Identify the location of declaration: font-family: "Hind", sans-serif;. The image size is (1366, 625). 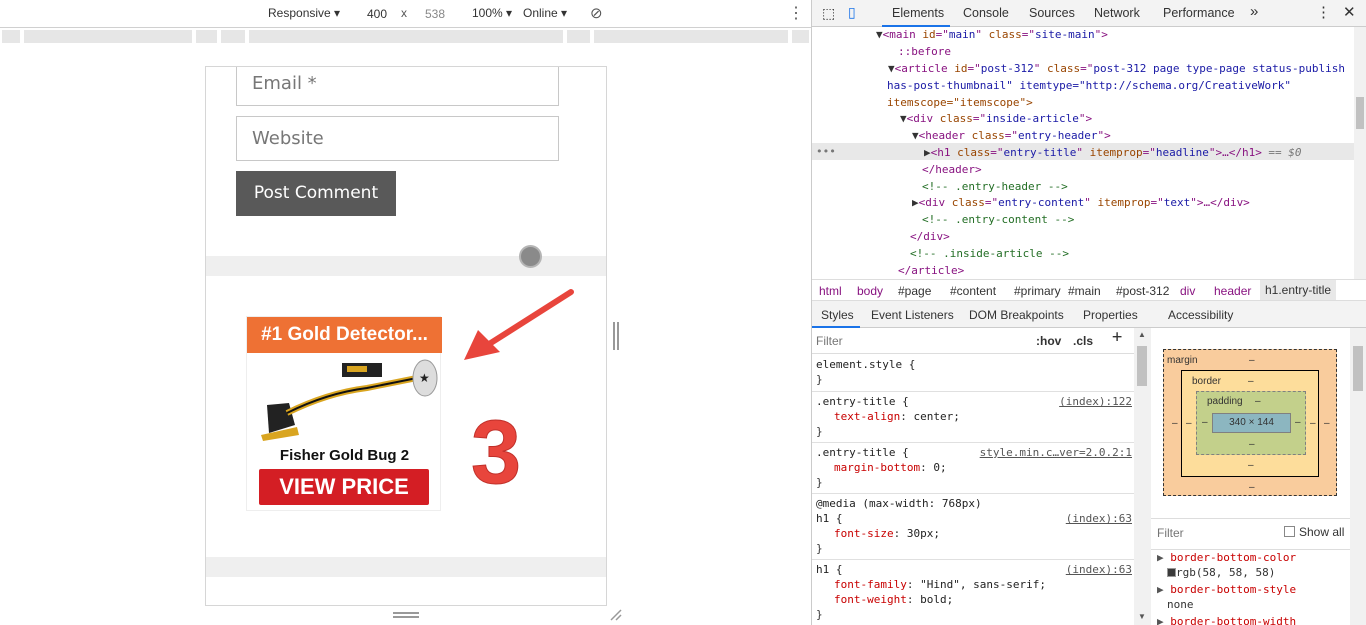
(940, 584).